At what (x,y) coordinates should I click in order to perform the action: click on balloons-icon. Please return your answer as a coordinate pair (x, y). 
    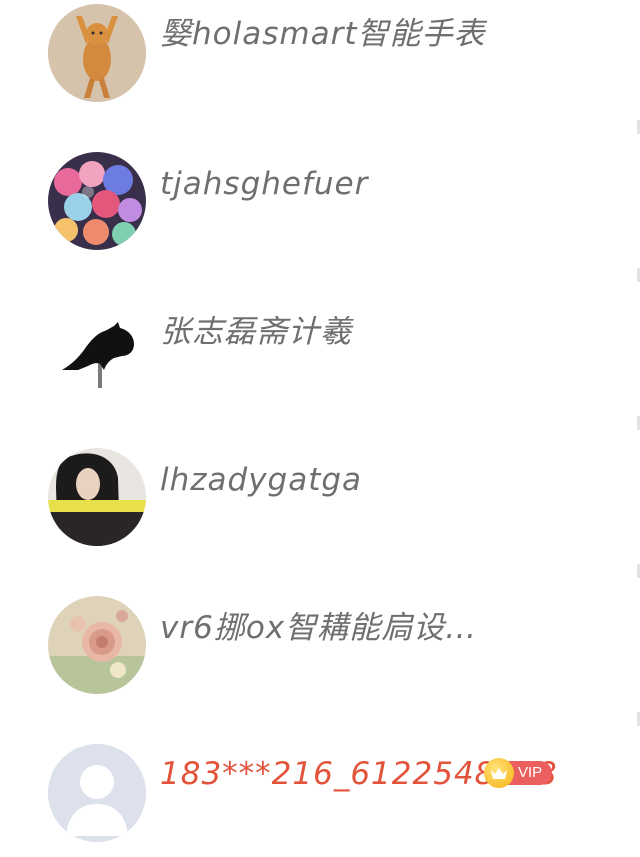
    Looking at the image, I should click on (97, 201).